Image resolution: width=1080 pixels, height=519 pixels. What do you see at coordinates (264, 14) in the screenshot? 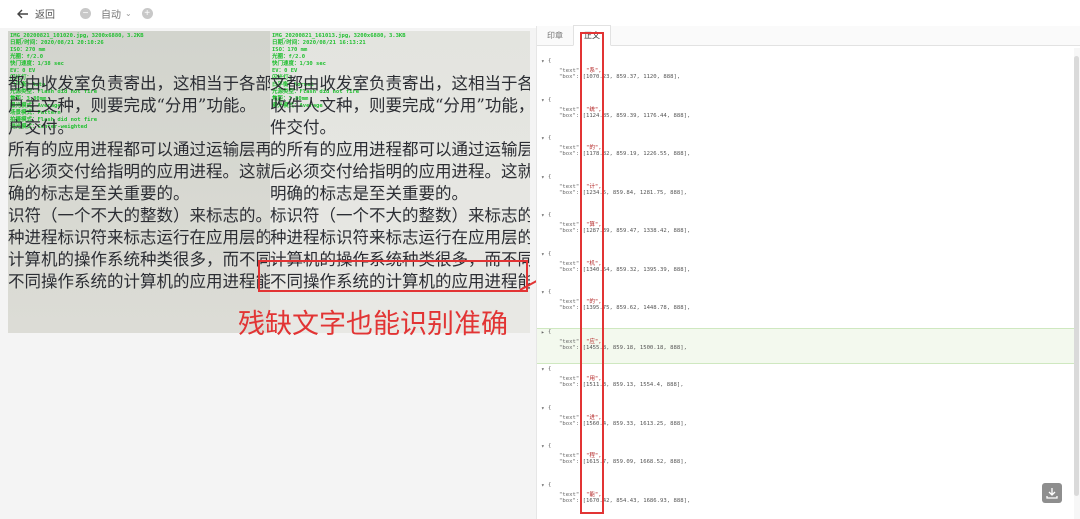
I see `image-toolbar: 返回 − 自动 ⌄ +` at bounding box center [264, 14].